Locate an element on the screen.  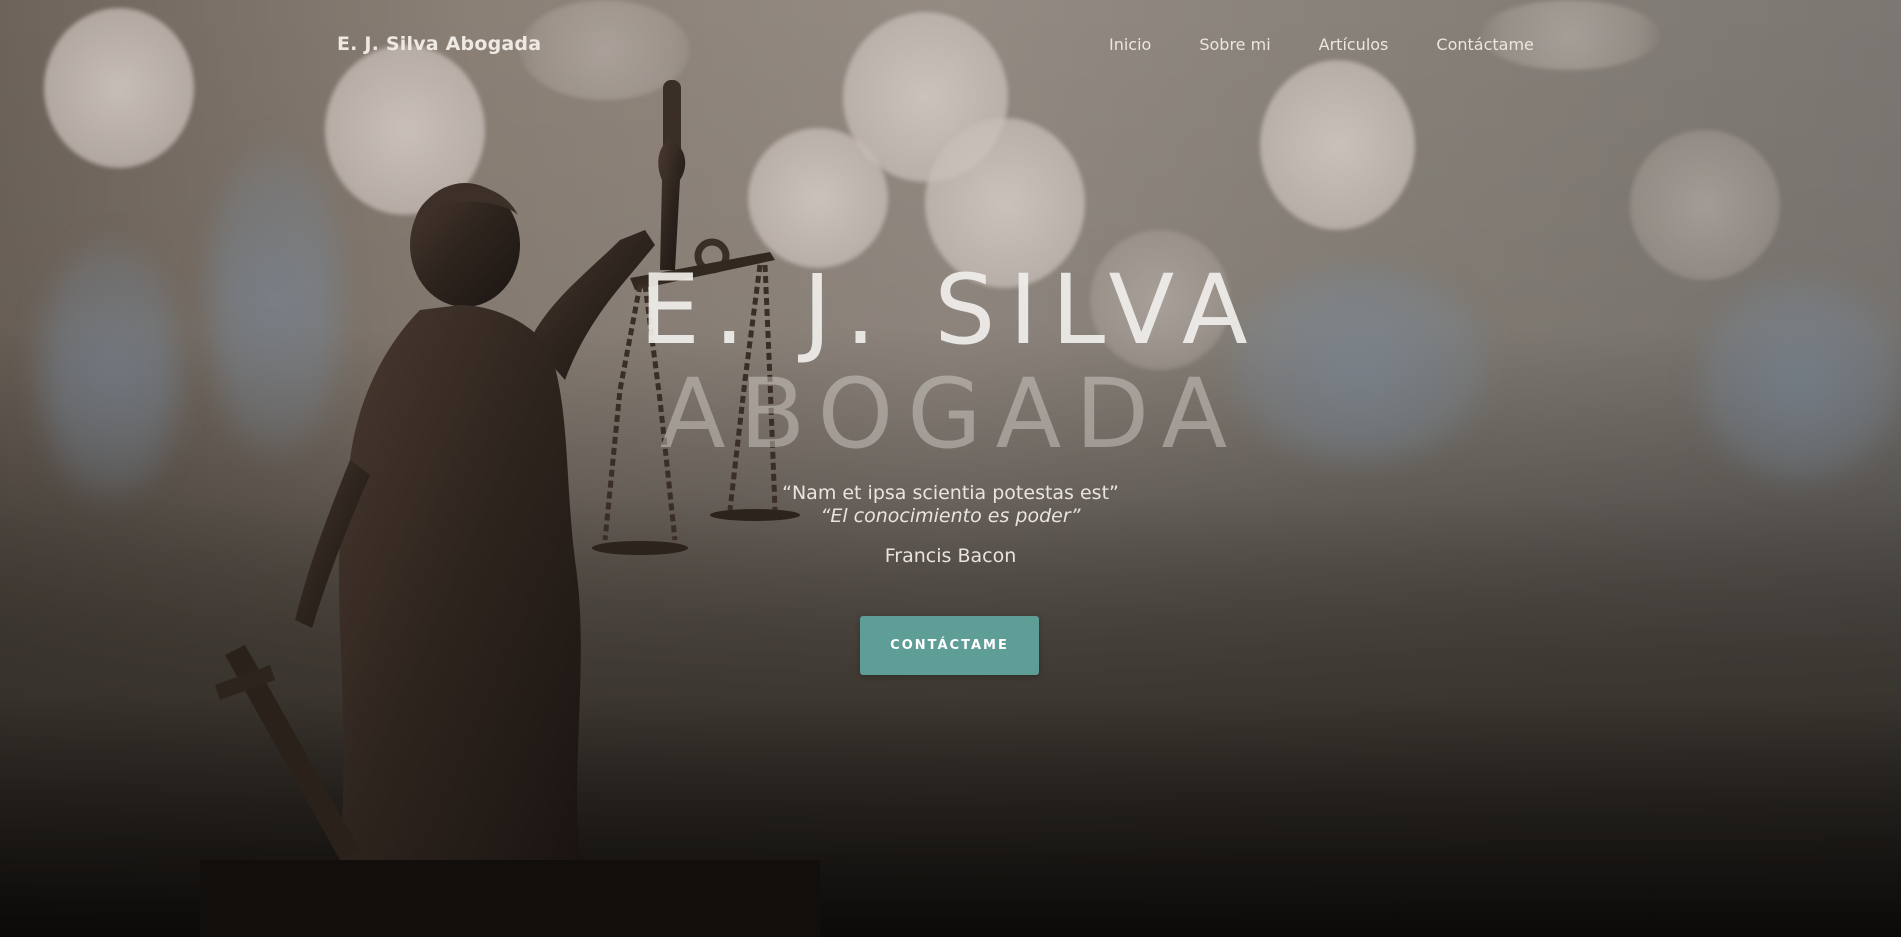
nav-link-contactame: Contáctame is located at coordinates (1484, 44).